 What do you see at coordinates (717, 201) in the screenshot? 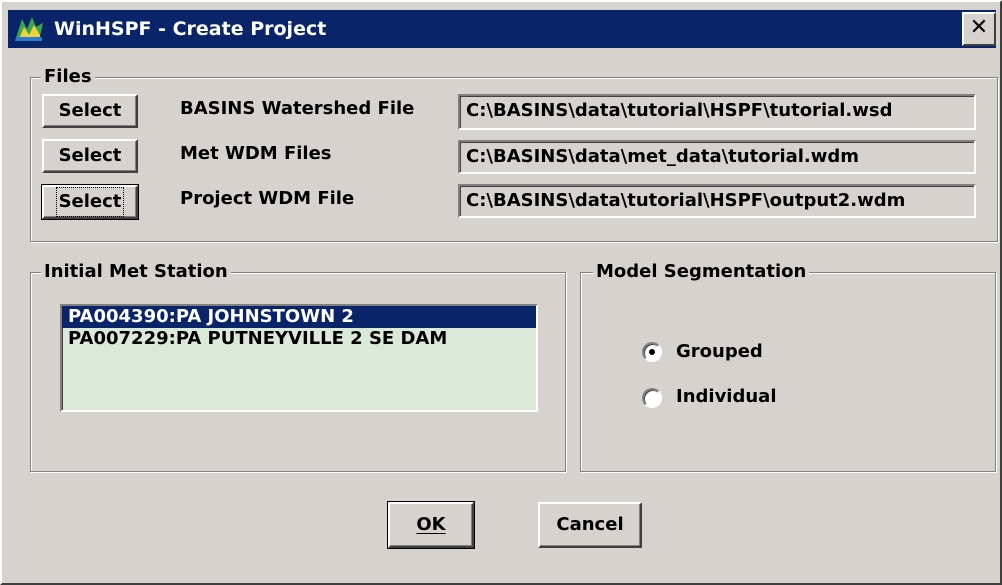
I see `project-wdm-file-field: C:\BASINS\data\tutorial\HSPF\output2.wdm` at bounding box center [717, 201].